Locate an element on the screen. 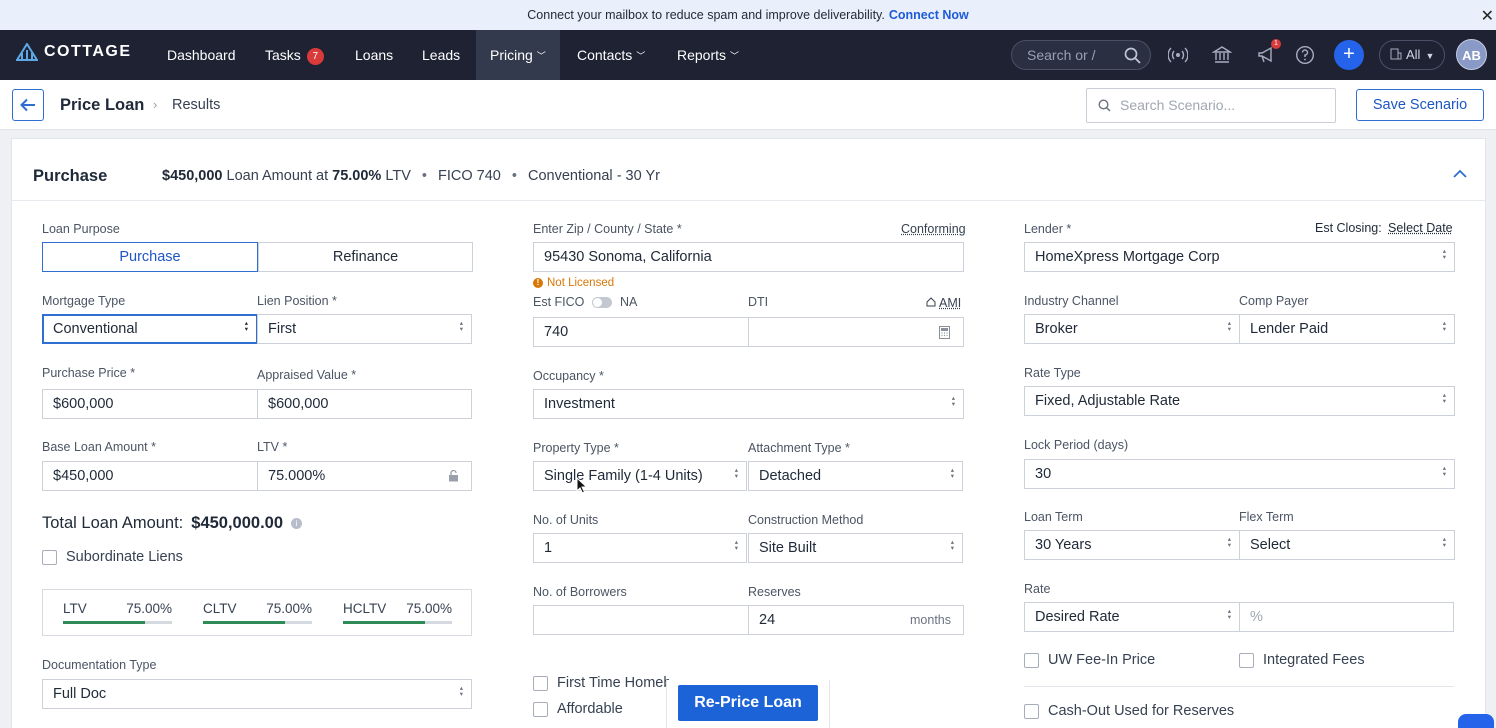 The width and height of the screenshot is (1496, 728). reserves-unit: months is located at coordinates (930, 620).